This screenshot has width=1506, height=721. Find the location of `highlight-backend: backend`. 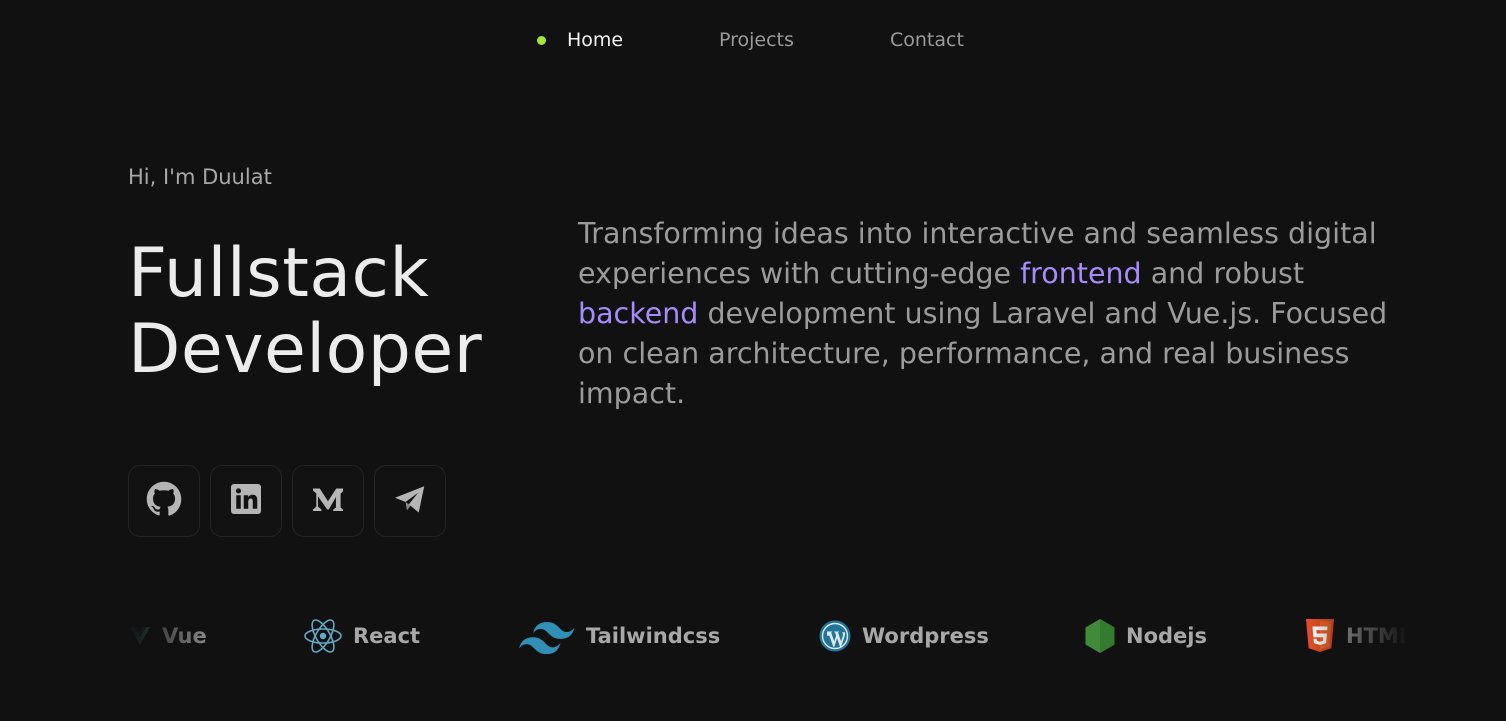

highlight-backend: backend is located at coordinates (638, 313).